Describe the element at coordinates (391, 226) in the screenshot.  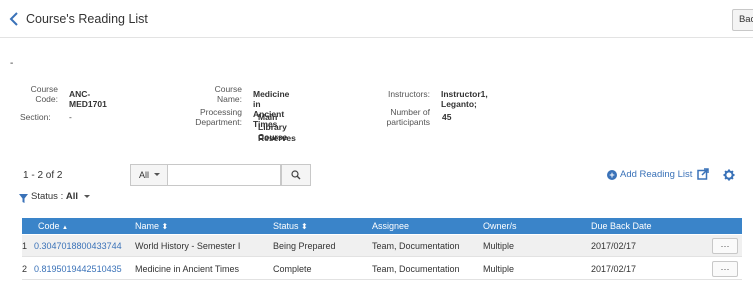
I see `column-header-assignee: Assignee` at that location.